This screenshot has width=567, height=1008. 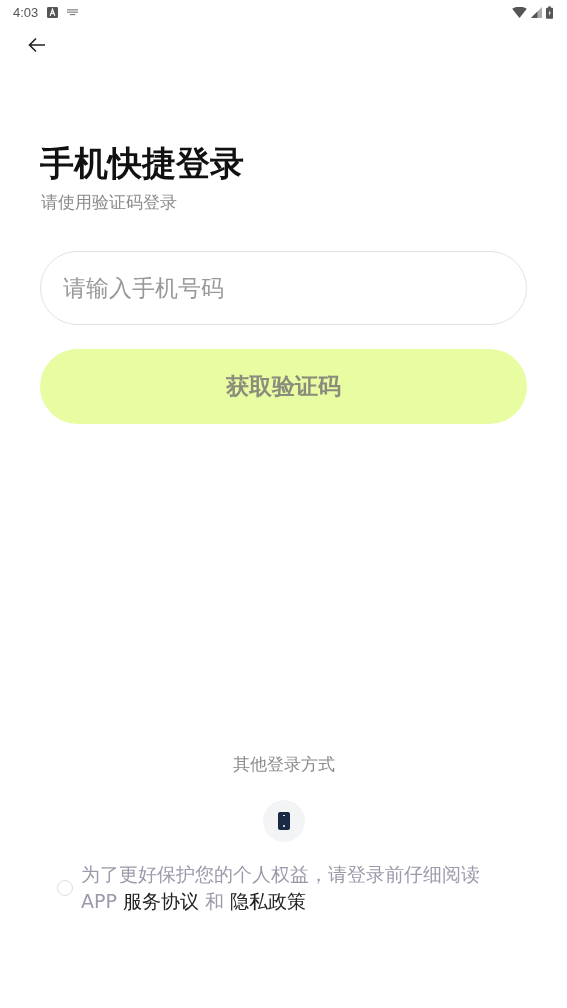 What do you see at coordinates (142, 163) in the screenshot?
I see `page-title: 手机快捷登录` at bounding box center [142, 163].